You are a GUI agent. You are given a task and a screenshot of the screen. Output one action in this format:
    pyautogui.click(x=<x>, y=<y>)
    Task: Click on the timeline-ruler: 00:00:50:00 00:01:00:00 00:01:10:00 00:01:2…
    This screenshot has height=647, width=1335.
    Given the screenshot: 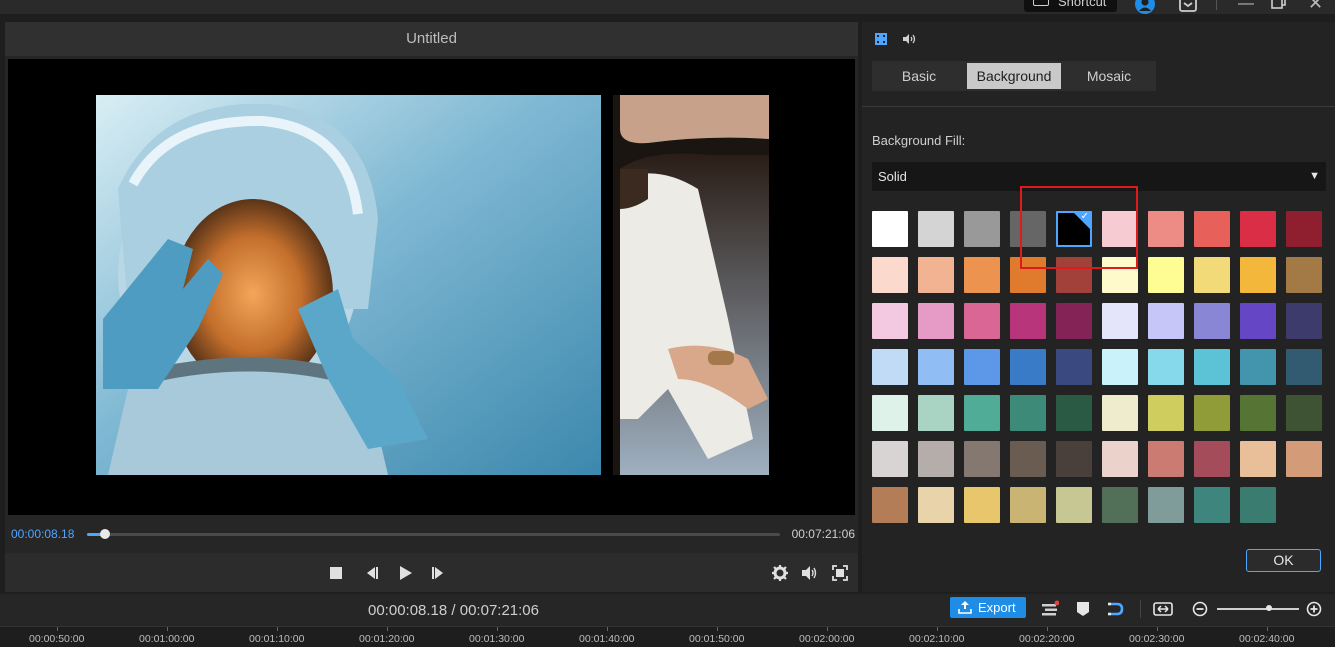 What is the action you would take?
    pyautogui.click(x=667, y=636)
    